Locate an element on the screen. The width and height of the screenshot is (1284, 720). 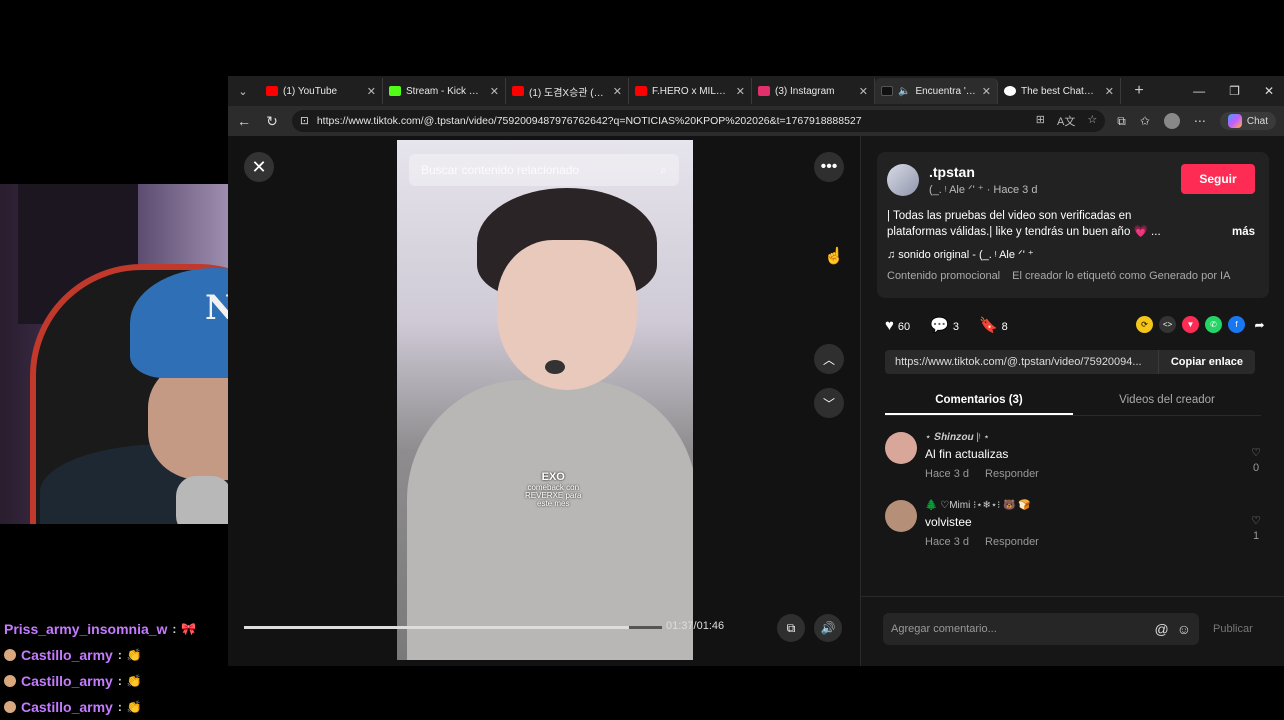
copilot-icon is located at coordinates (1234, 121).